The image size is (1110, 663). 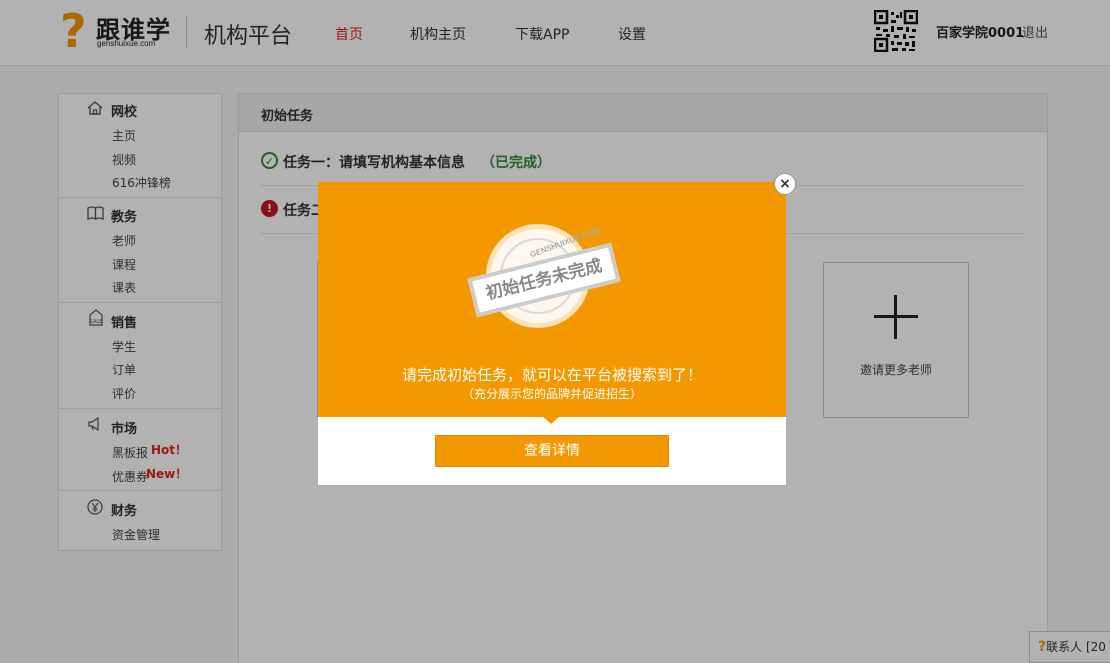 What do you see at coordinates (552, 451) in the screenshot?
I see `view-details-button: 查看详情` at bounding box center [552, 451].